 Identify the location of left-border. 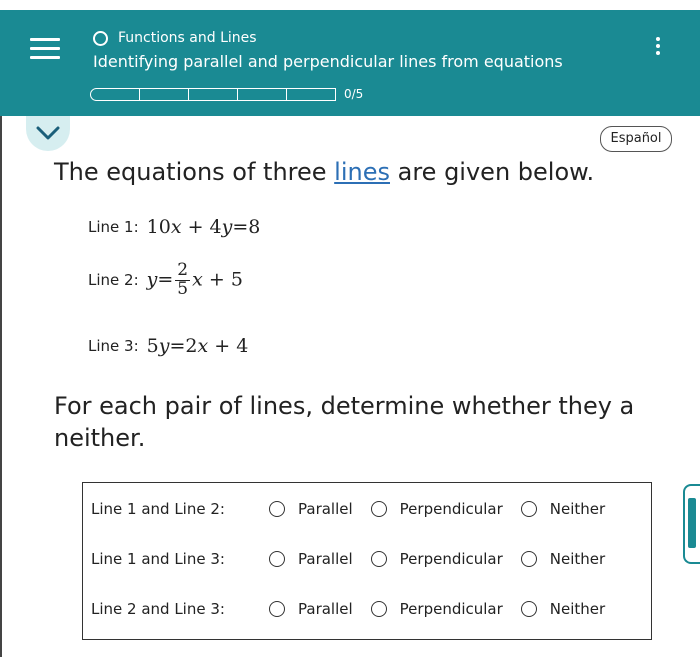
(1, 386).